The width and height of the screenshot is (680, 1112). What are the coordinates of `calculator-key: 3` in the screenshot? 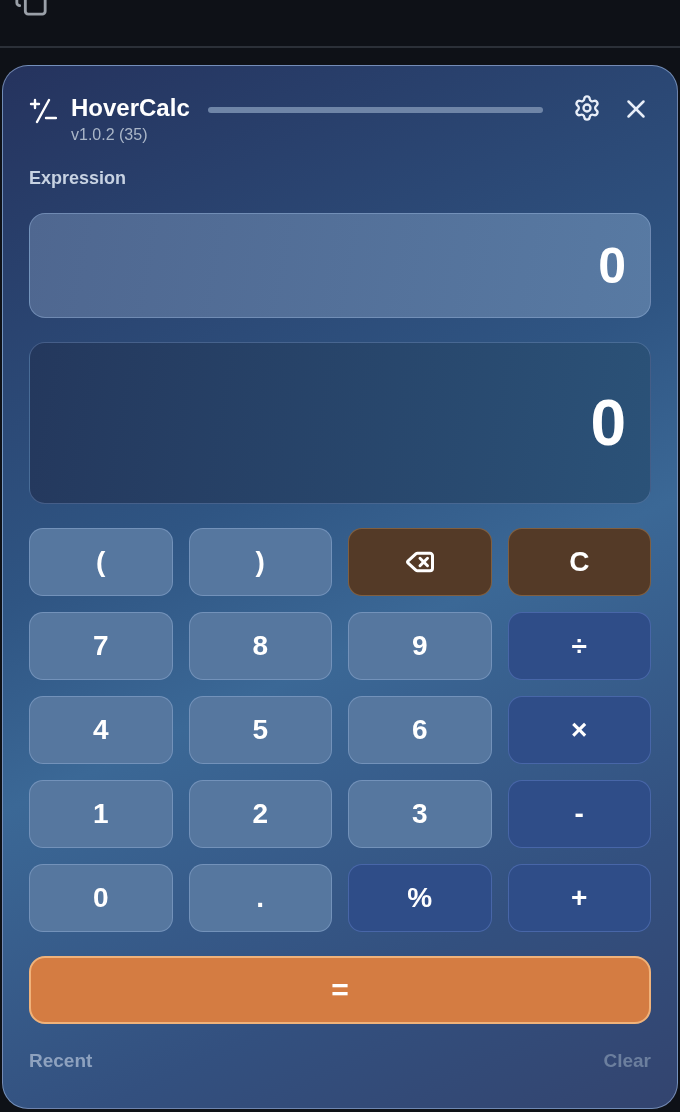 It's located at (420, 814).